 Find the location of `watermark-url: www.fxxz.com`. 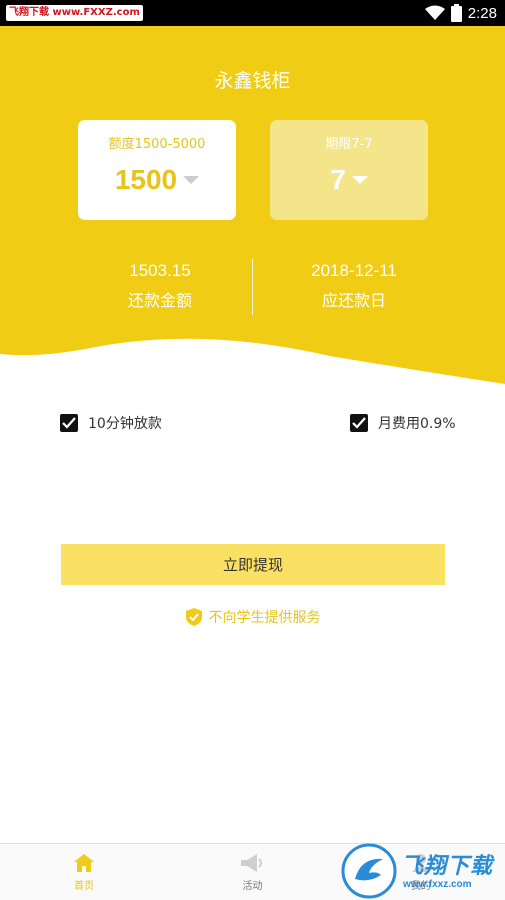

watermark-url: www.fxxz.com is located at coordinates (437, 884).